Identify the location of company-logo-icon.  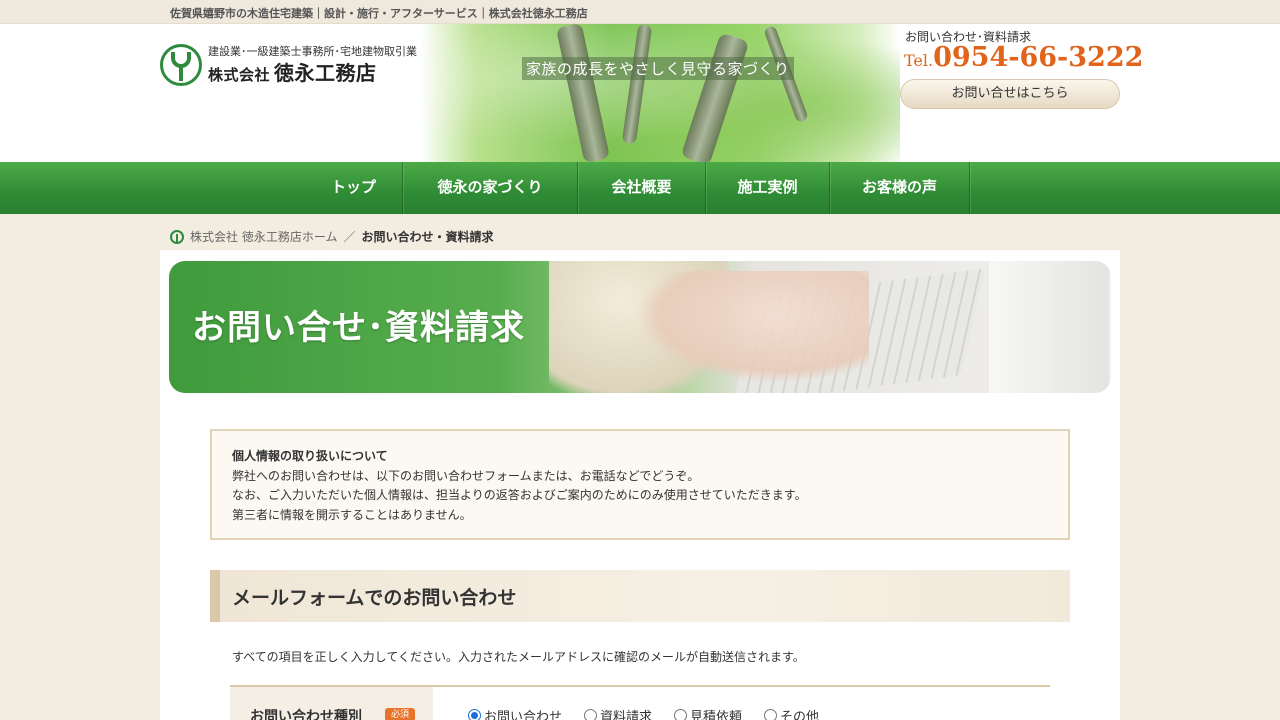
(181, 65).